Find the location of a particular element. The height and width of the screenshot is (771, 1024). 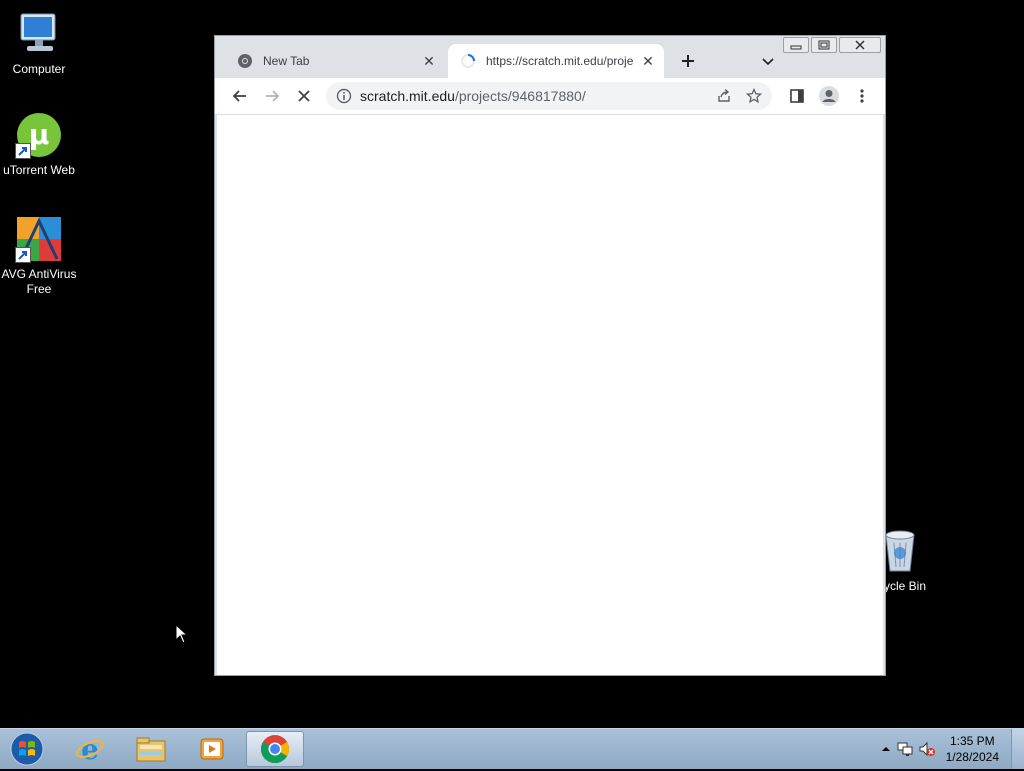

taskbar-chrome is located at coordinates (275, 749).